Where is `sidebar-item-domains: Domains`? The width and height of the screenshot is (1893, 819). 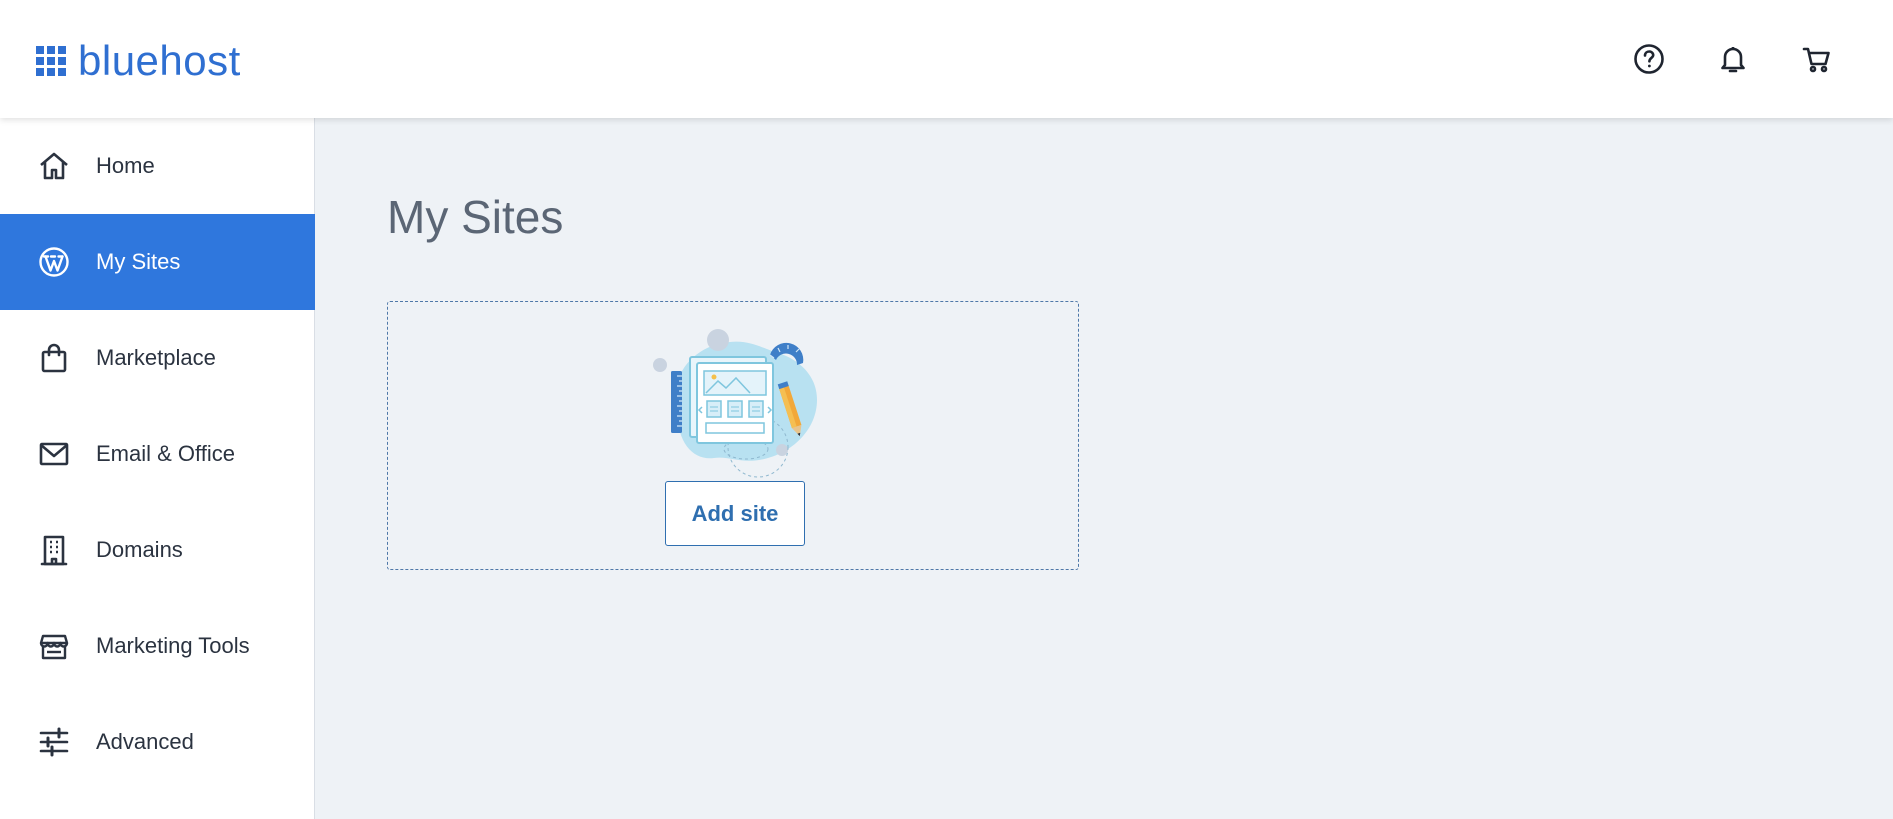
sidebar-item-domains: Domains is located at coordinates (157, 550).